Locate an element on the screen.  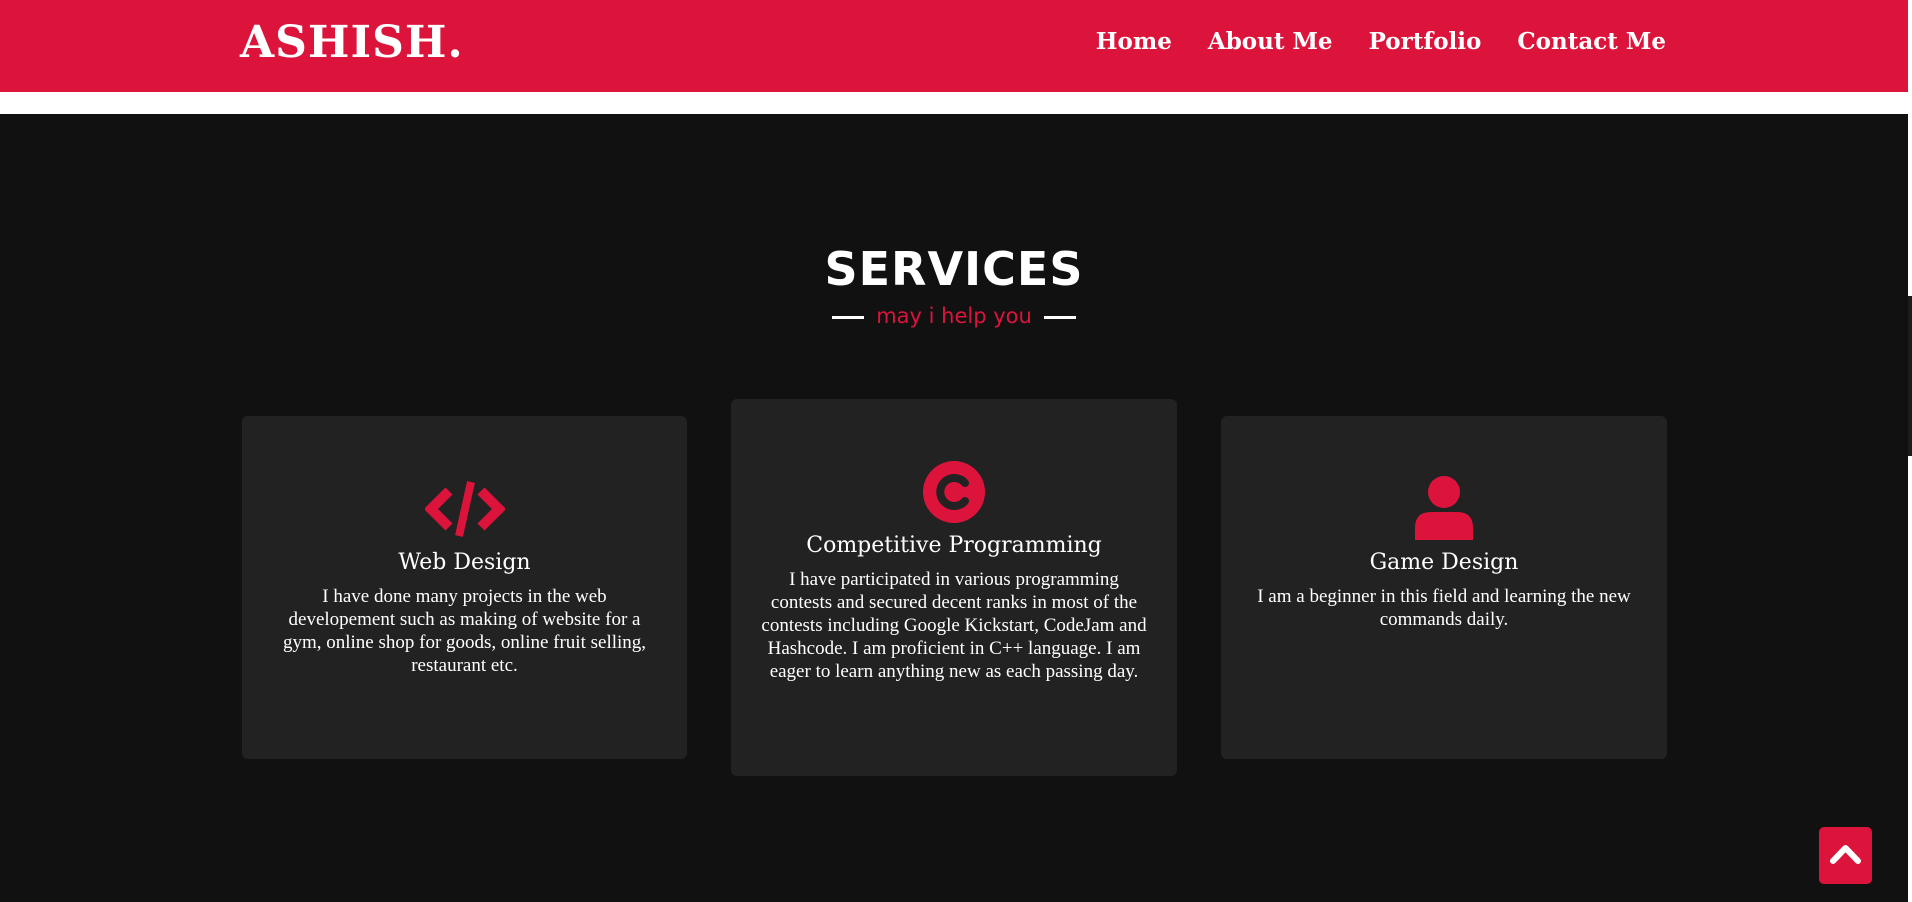
header-divider is located at coordinates (954, 103).